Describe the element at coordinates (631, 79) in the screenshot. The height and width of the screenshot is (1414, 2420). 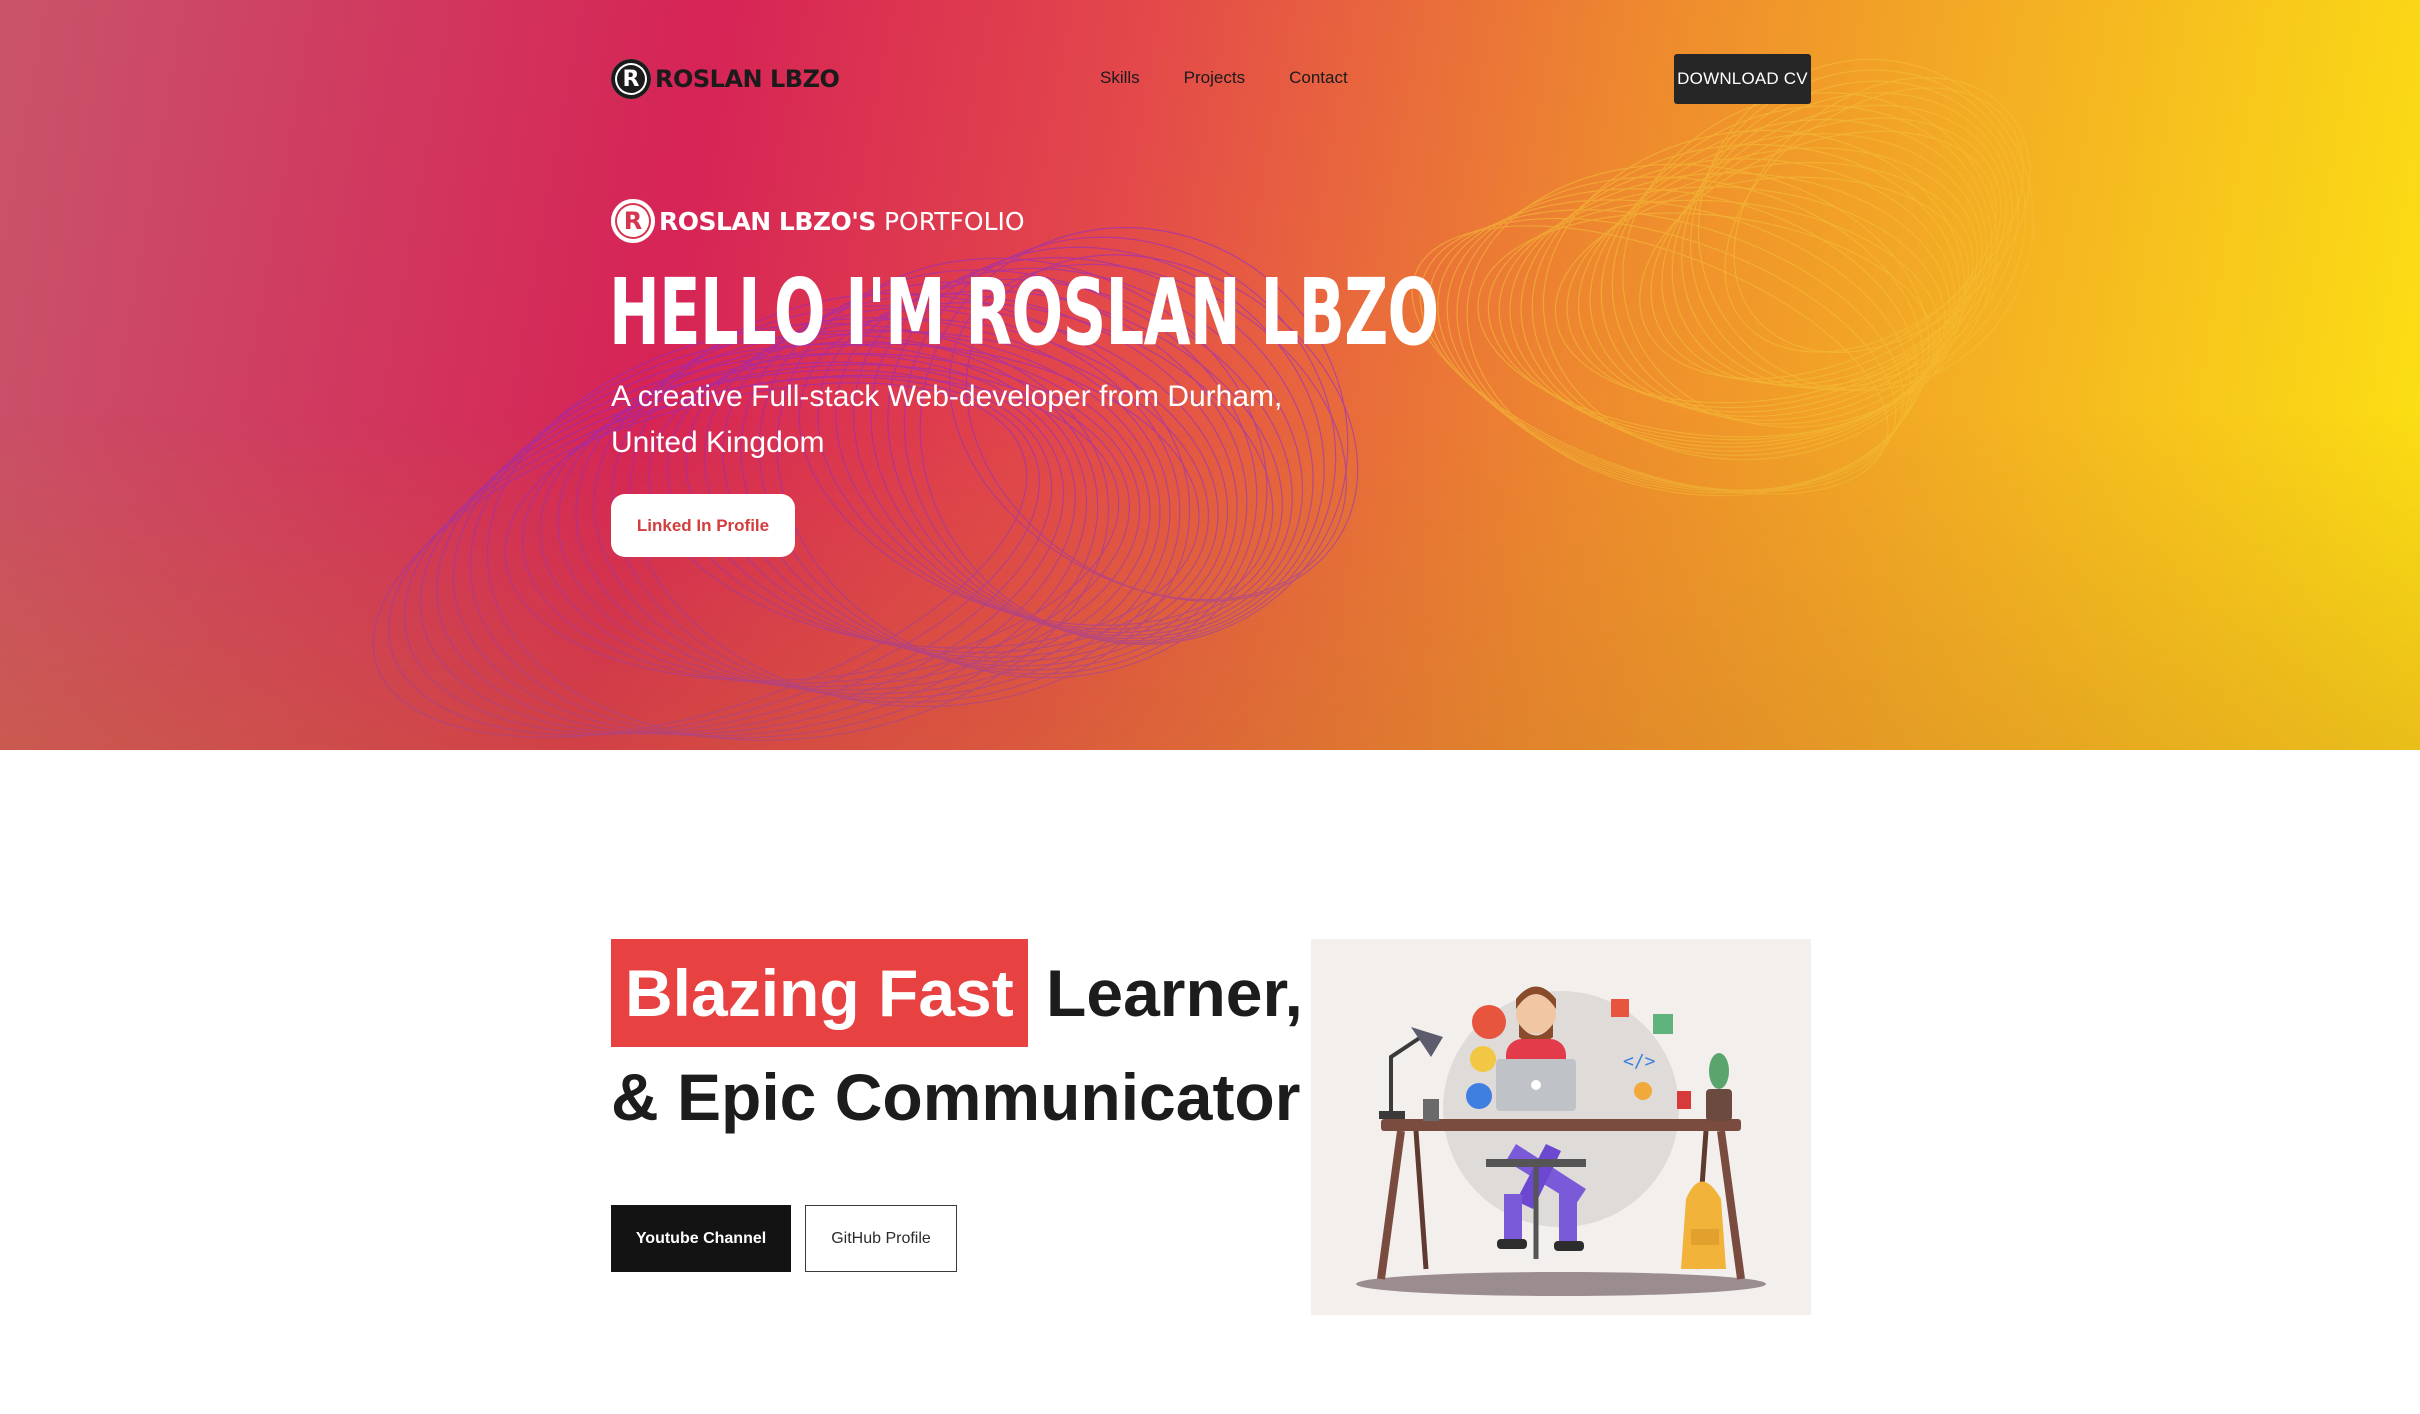
I see `logo-badge-icon: R` at that location.